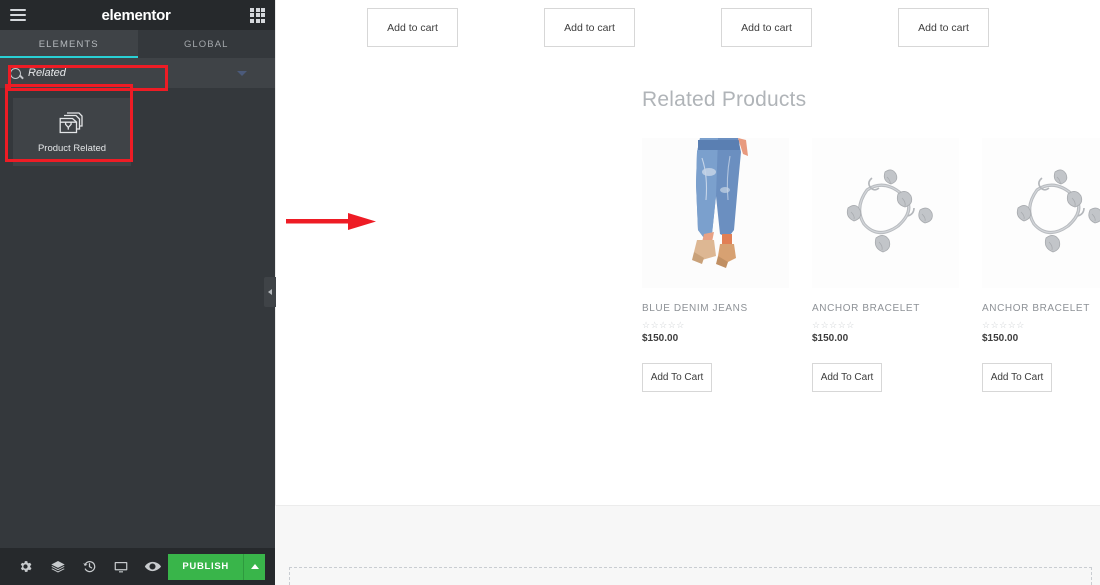  I want to click on hamburger-icon, so click(18, 15).